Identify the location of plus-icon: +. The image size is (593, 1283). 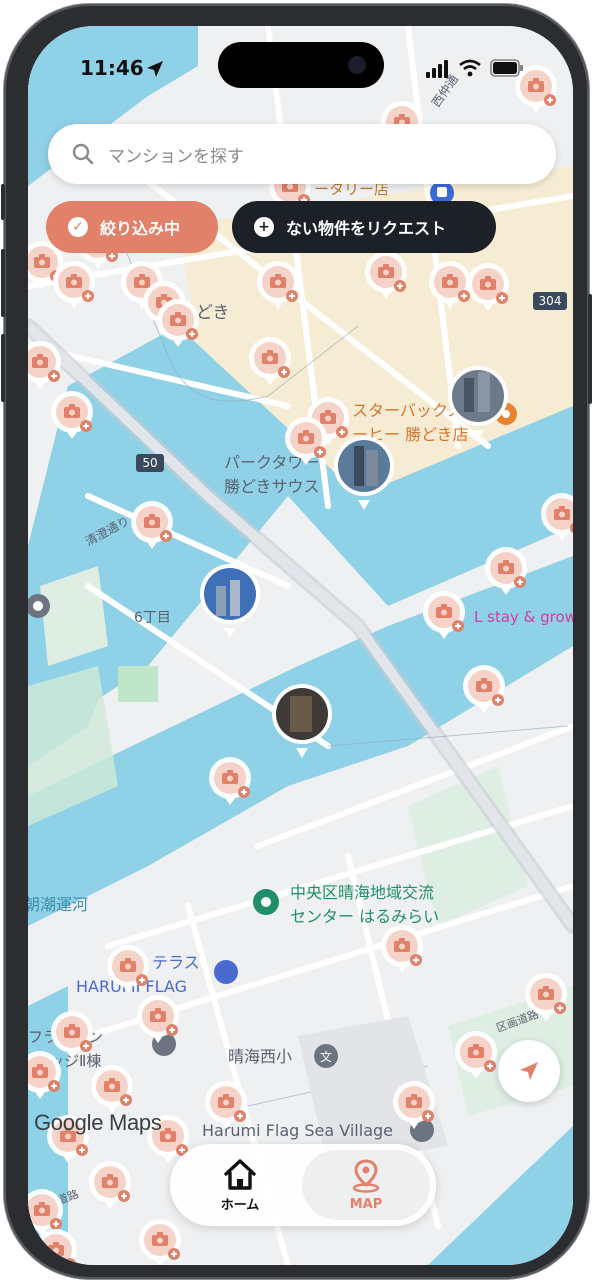
(264, 227).